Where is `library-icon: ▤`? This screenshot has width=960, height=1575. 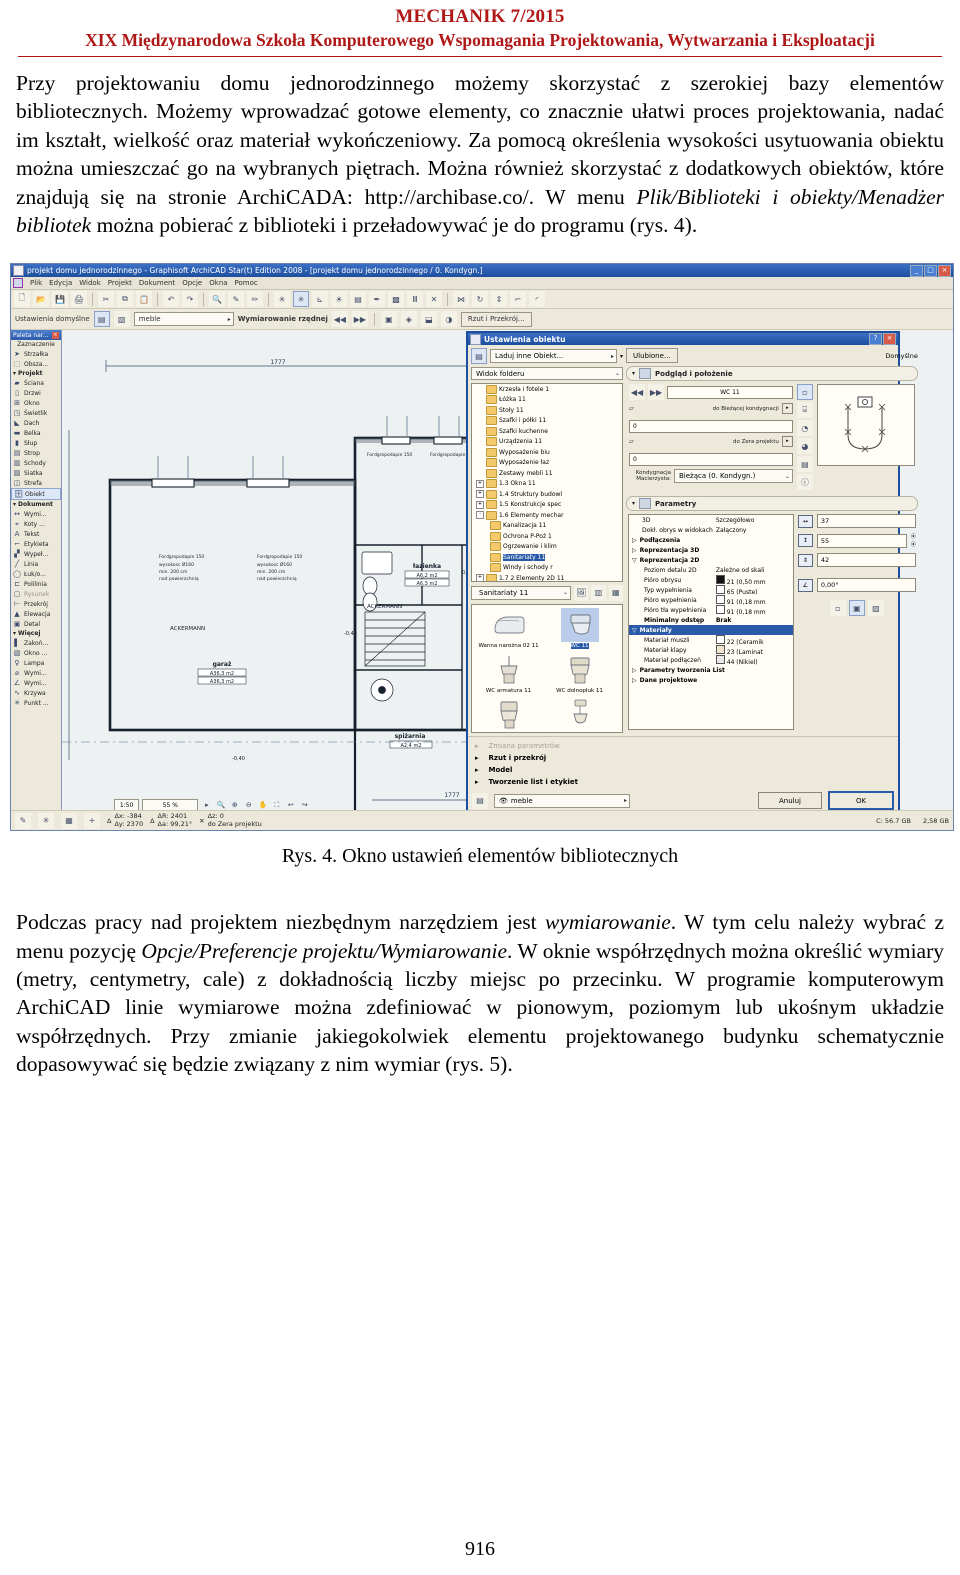
library-icon: ▤ is located at coordinates (479, 356).